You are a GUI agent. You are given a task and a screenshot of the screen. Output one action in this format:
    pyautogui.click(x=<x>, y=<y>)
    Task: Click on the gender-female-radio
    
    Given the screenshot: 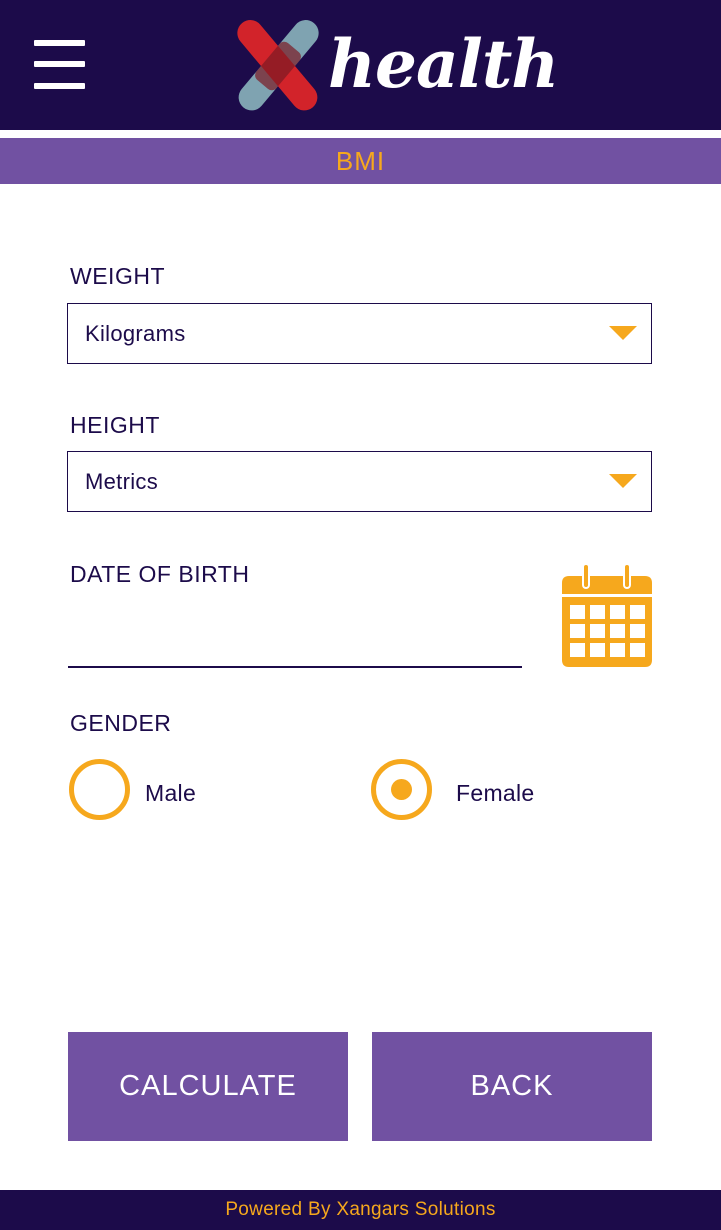 What is the action you would take?
    pyautogui.click(x=401, y=789)
    